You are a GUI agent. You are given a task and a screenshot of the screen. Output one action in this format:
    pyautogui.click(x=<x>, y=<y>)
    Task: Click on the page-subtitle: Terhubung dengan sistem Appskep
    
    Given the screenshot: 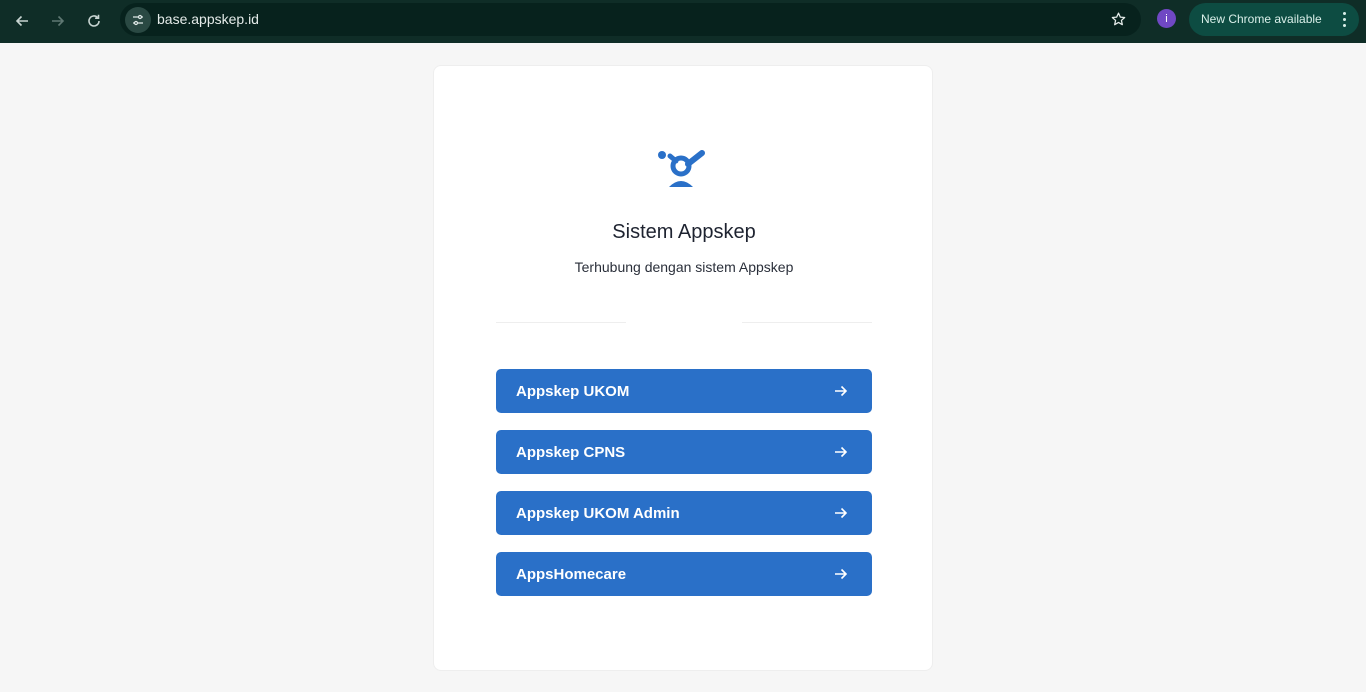 What is the action you would take?
    pyautogui.click(x=684, y=267)
    